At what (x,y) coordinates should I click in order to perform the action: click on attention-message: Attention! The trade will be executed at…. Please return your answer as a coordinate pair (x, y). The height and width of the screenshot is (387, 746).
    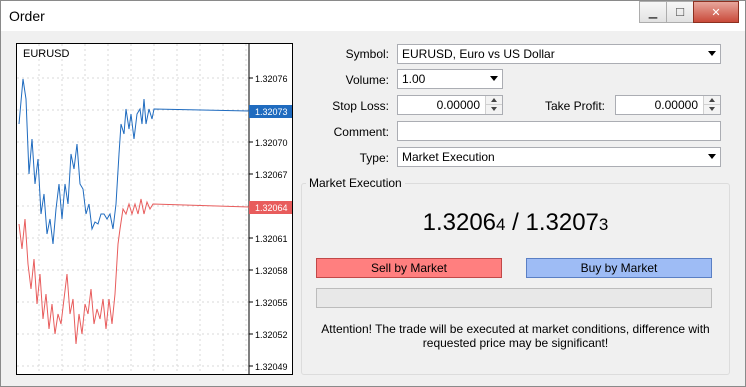
    Looking at the image, I should click on (515, 336).